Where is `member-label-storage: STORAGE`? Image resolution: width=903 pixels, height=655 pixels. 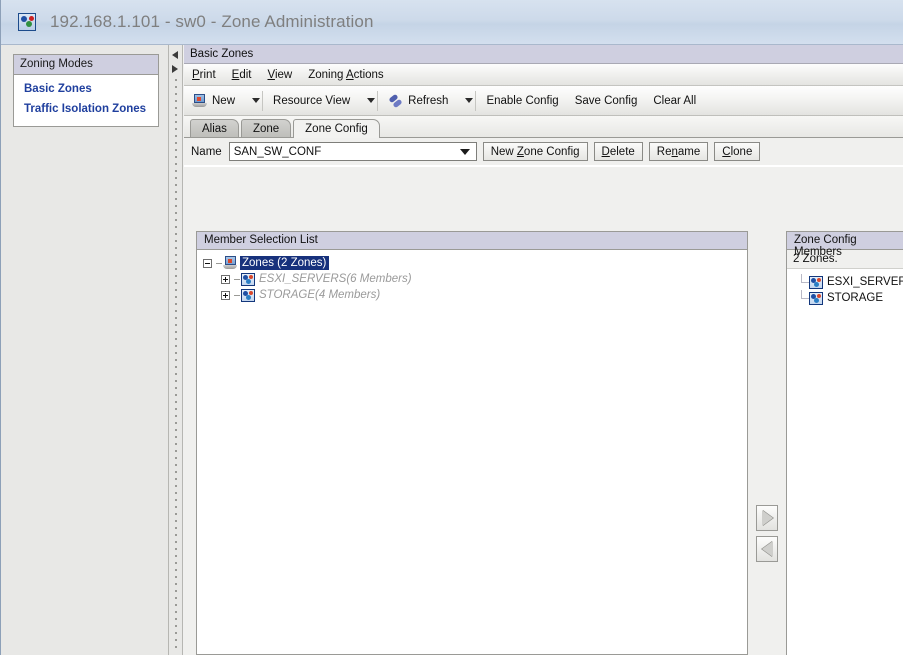 member-label-storage: STORAGE is located at coordinates (855, 298).